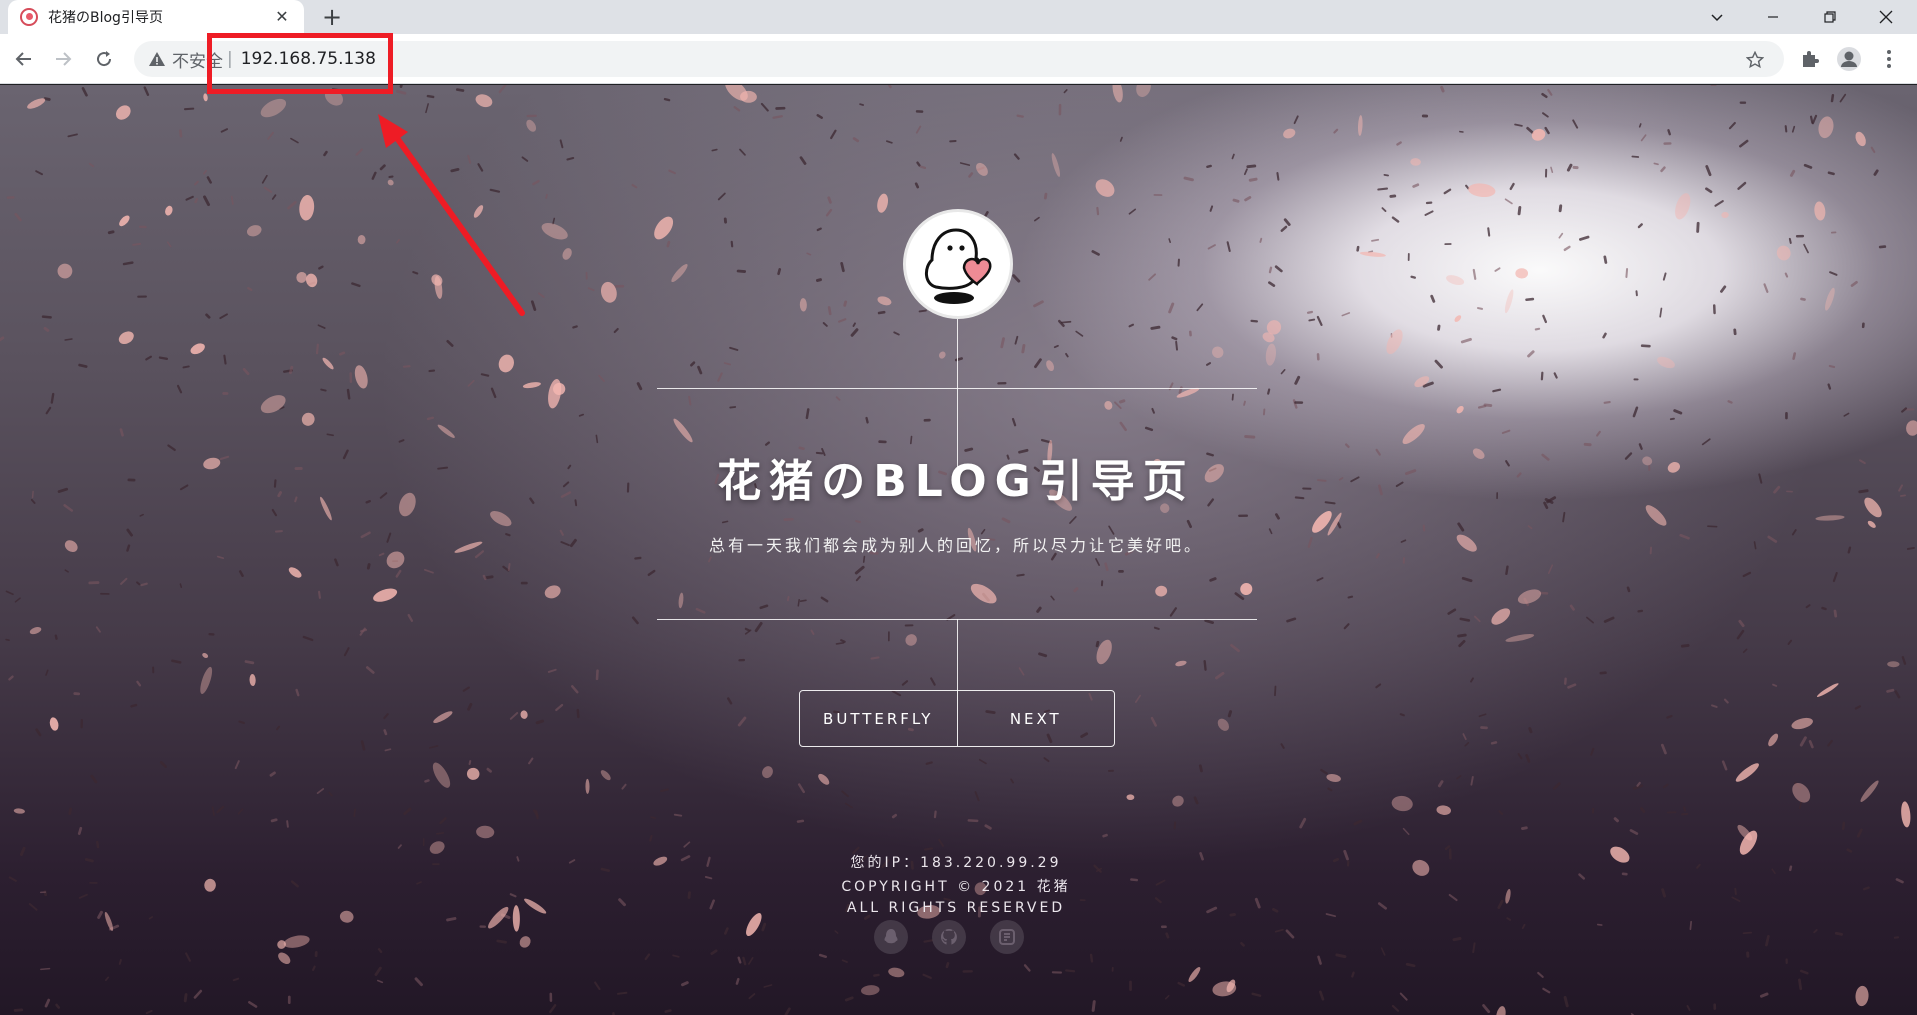  What do you see at coordinates (197, 59) in the screenshot?
I see `security-label: 不安全` at bounding box center [197, 59].